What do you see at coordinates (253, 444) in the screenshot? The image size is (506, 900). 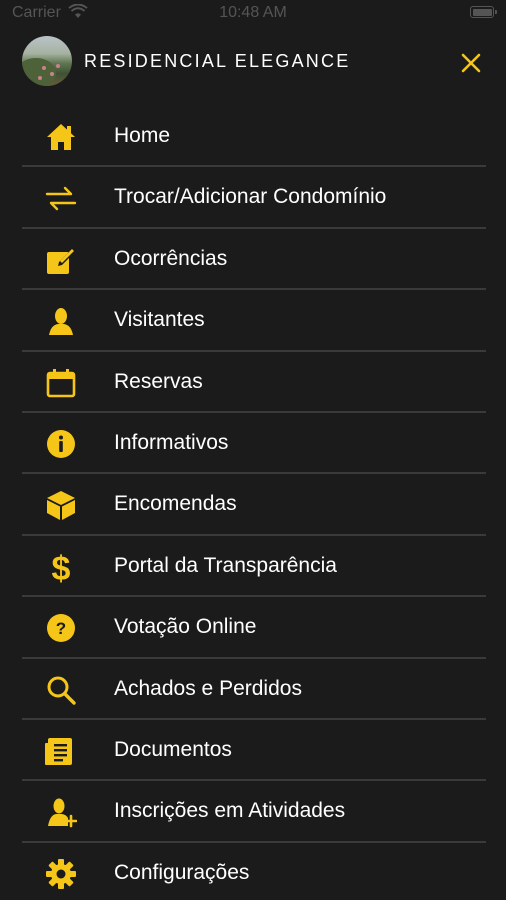 I see `menu-item-informativos: Informativos` at bounding box center [253, 444].